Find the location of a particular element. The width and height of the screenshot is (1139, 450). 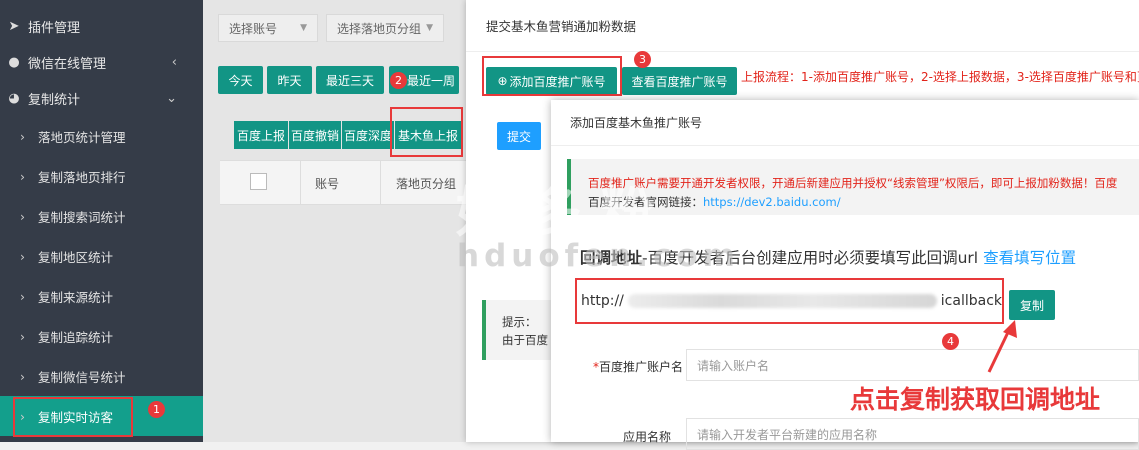

table-col-account: 账号 is located at coordinates (327, 184).